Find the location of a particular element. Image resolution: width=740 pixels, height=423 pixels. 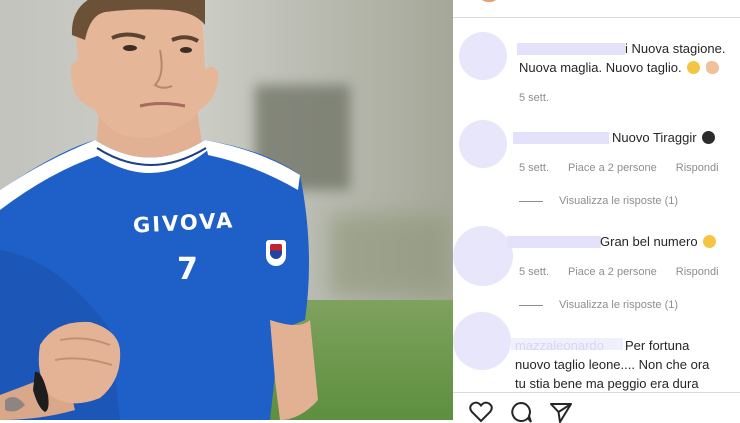

comment-text-line3: tu stia bene ma peggio era dura is located at coordinates (607, 383).